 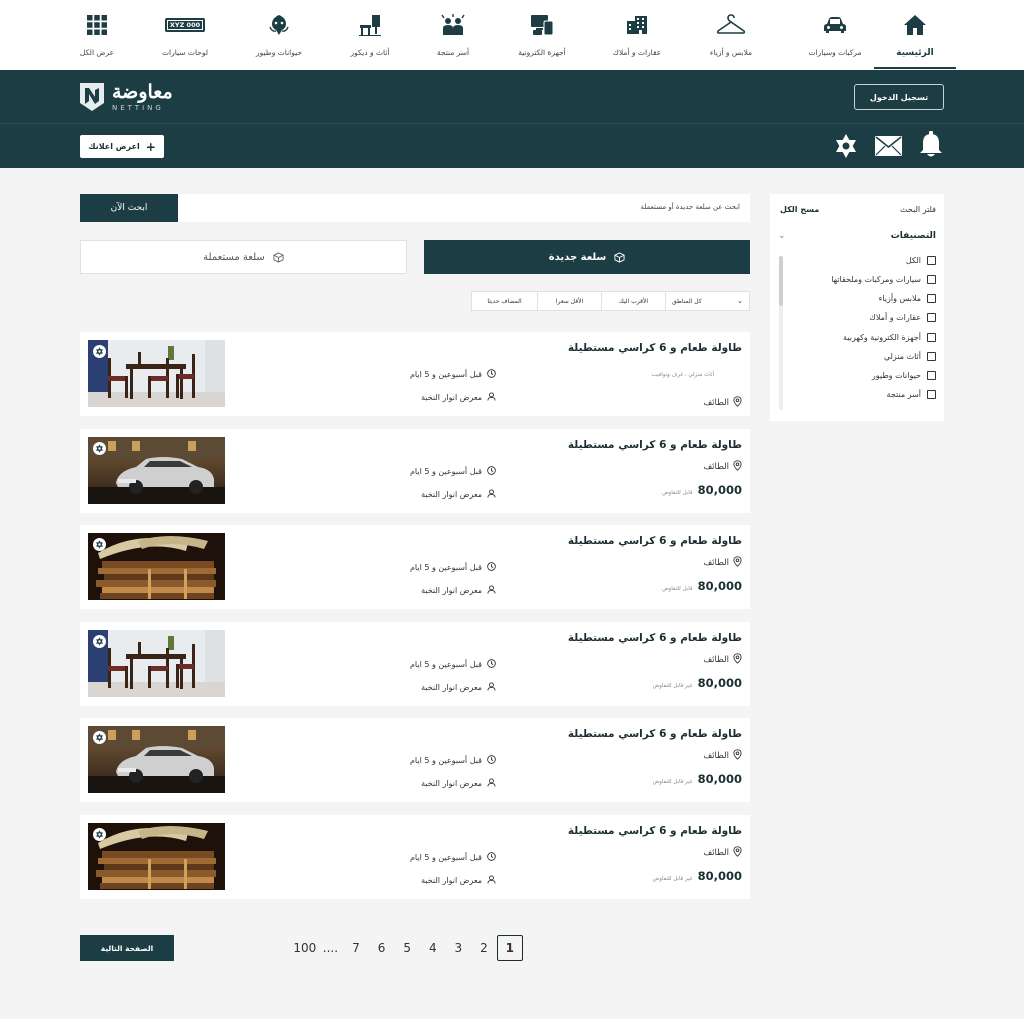 What do you see at coordinates (185, 34) in the screenshot?
I see `nav-item-plates: XYZ 000 لوحات سيارات` at bounding box center [185, 34].